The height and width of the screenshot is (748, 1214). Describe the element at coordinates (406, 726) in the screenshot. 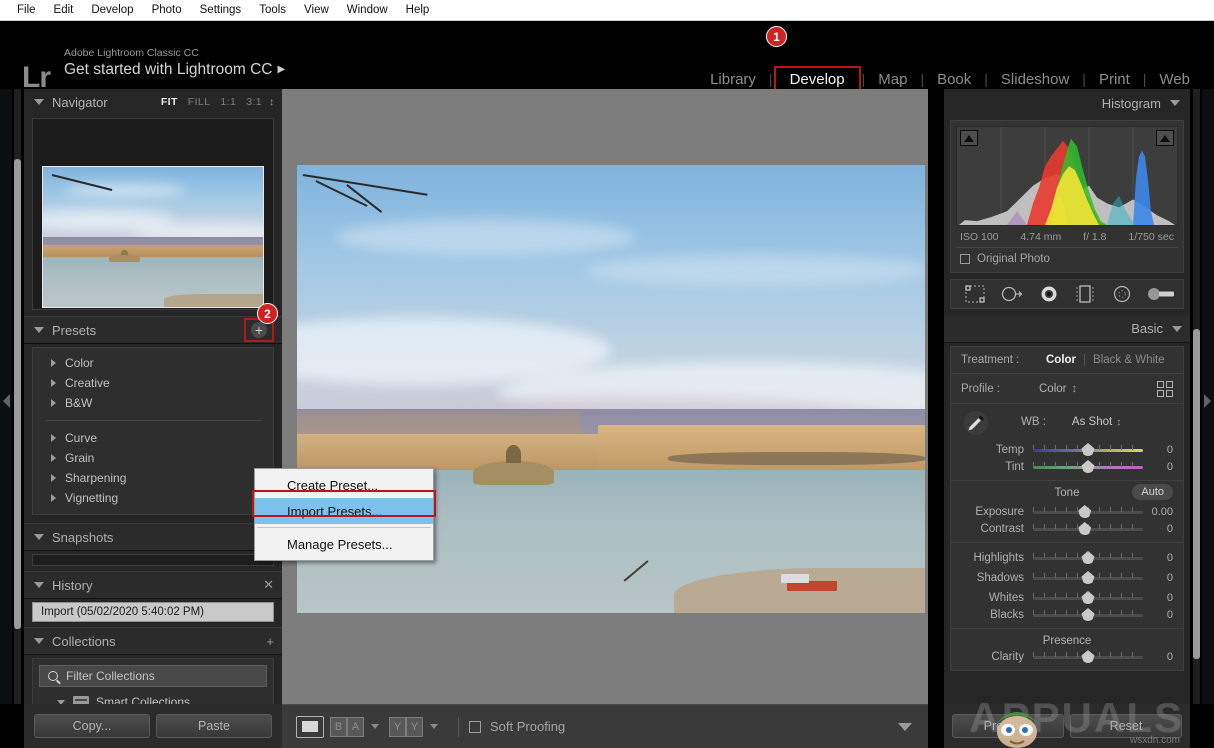

I see `reference-view-button: Y Y` at that location.